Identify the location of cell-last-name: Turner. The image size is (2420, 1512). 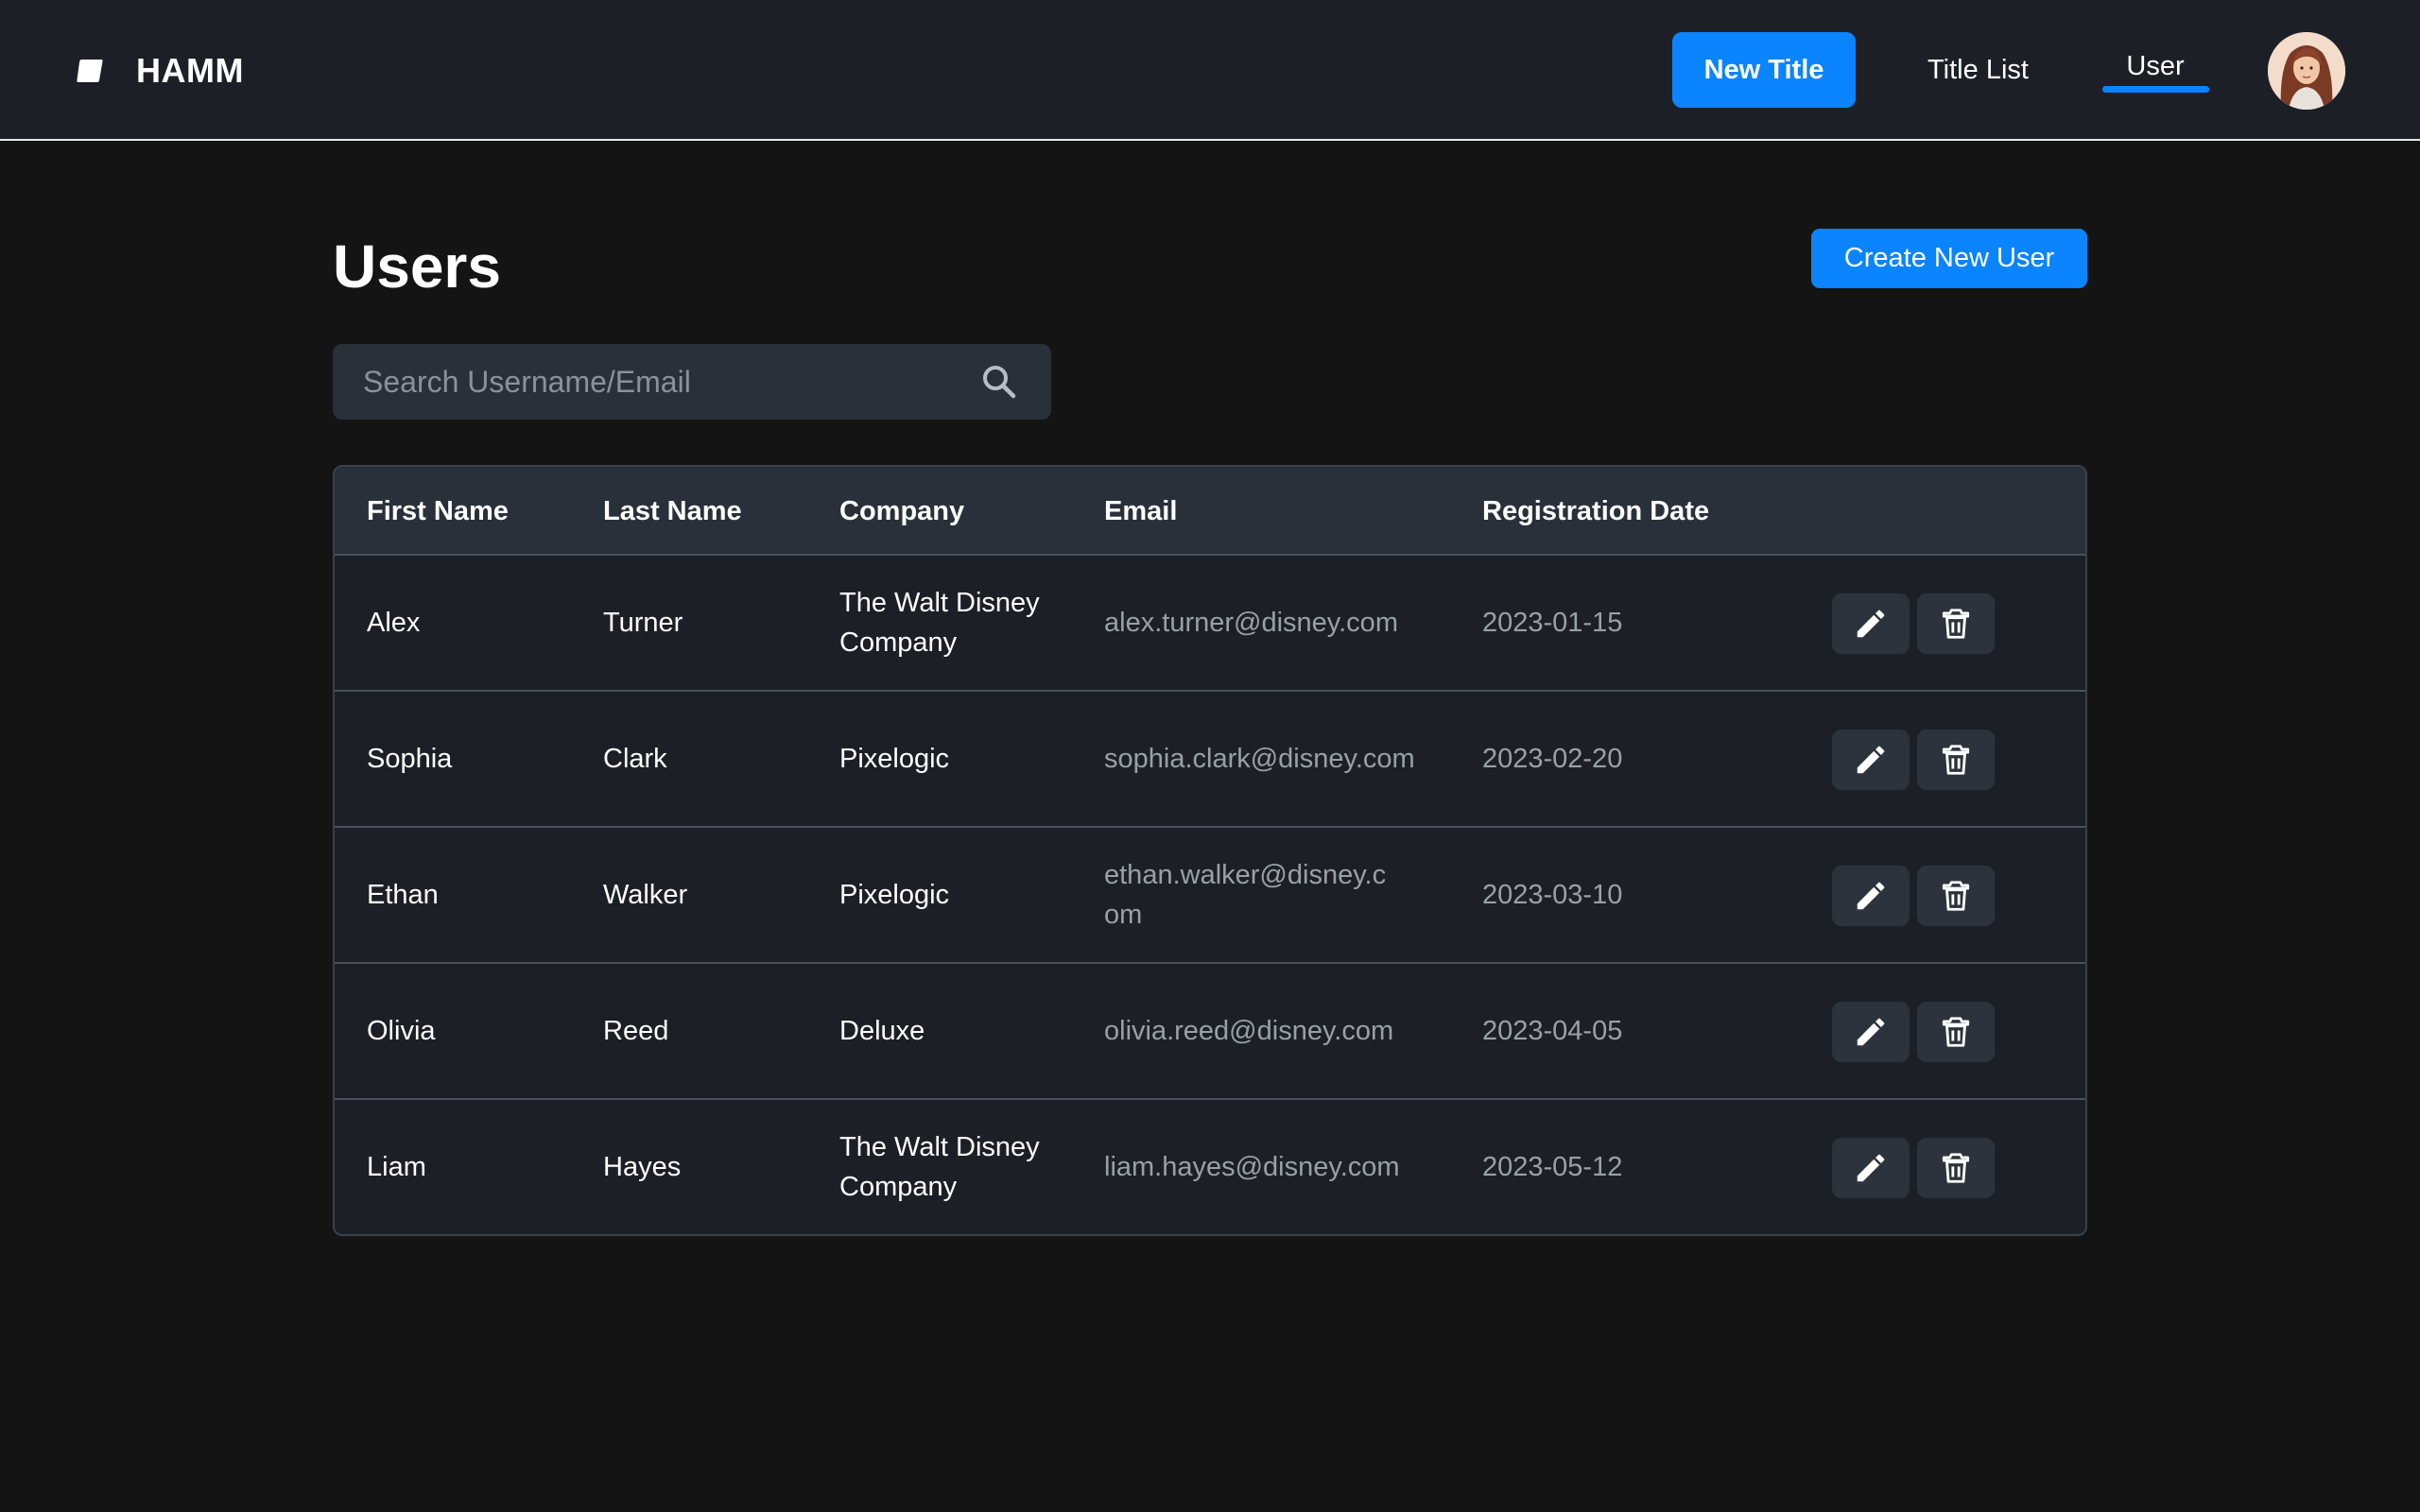
(643, 623).